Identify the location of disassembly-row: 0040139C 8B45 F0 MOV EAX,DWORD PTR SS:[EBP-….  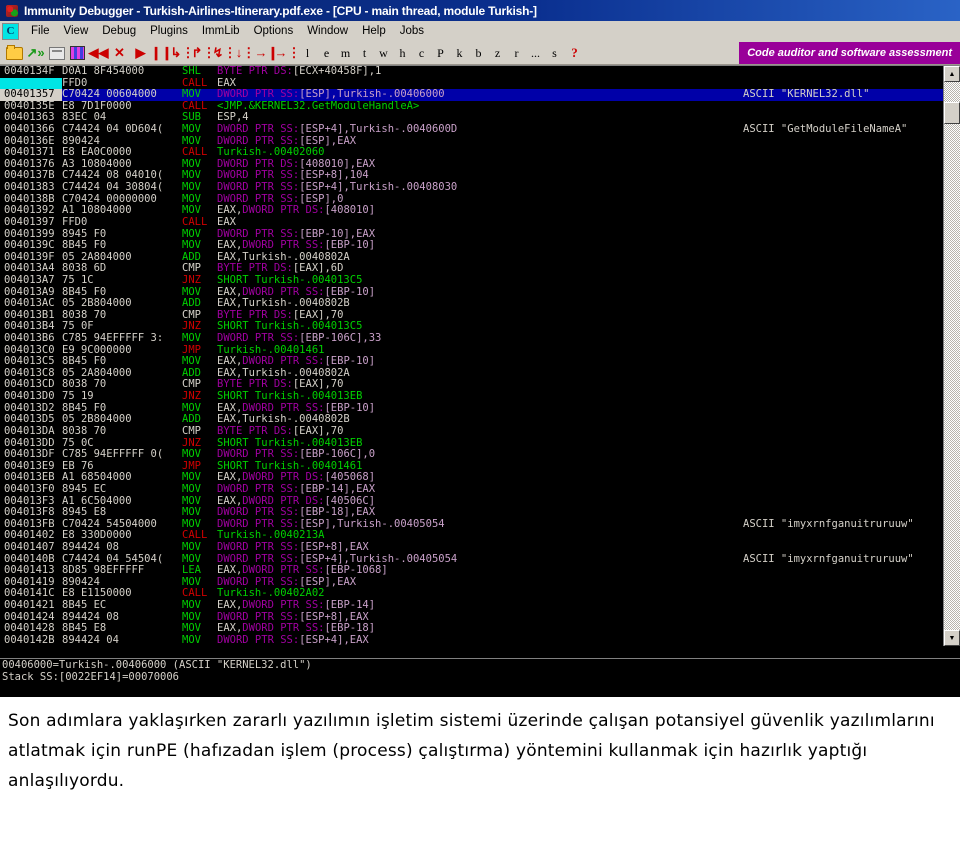
(471, 245).